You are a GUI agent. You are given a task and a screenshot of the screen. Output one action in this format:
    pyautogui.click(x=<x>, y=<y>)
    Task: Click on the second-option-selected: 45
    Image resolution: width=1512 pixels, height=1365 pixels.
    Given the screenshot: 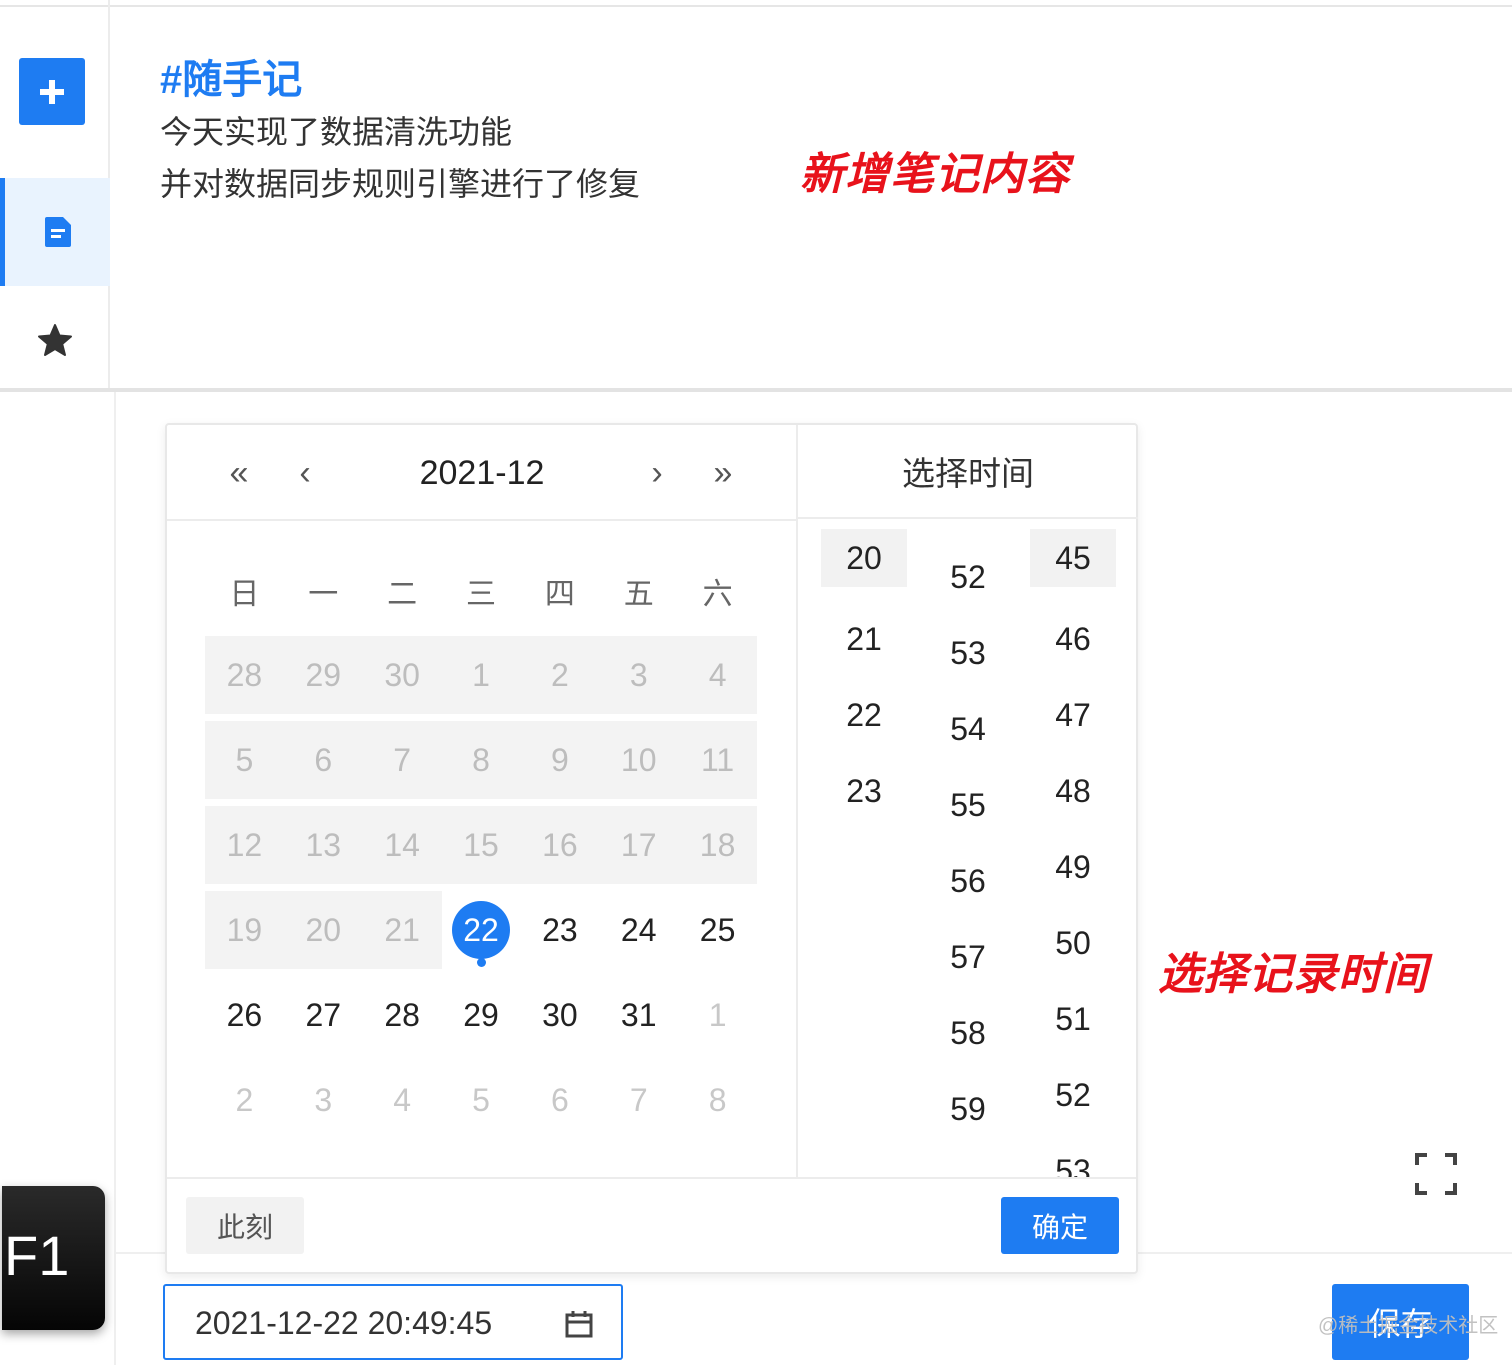 What is the action you would take?
    pyautogui.click(x=1073, y=558)
    